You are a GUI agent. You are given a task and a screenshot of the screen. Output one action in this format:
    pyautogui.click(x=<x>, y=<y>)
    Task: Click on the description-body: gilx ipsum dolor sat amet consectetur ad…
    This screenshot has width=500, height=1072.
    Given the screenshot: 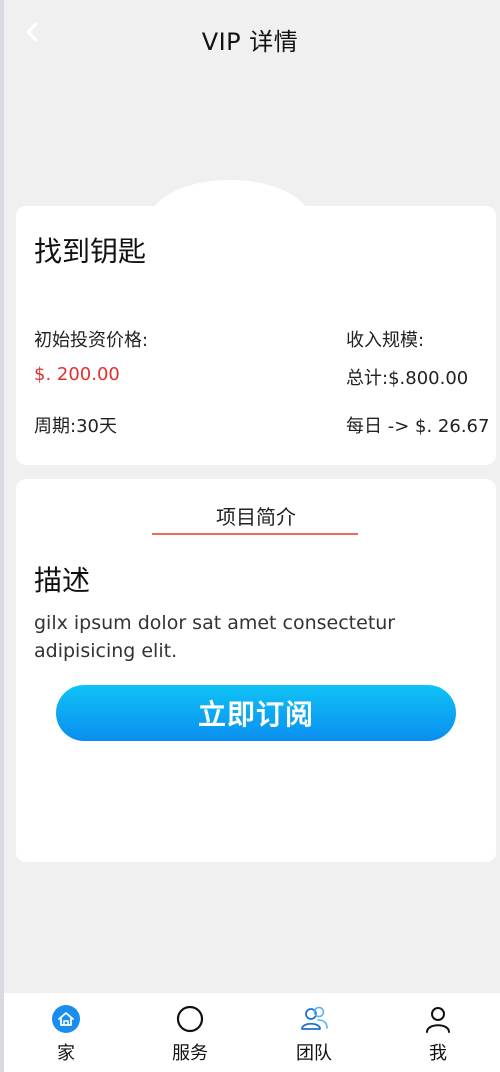 What is the action you would take?
    pyautogui.click(x=215, y=637)
    